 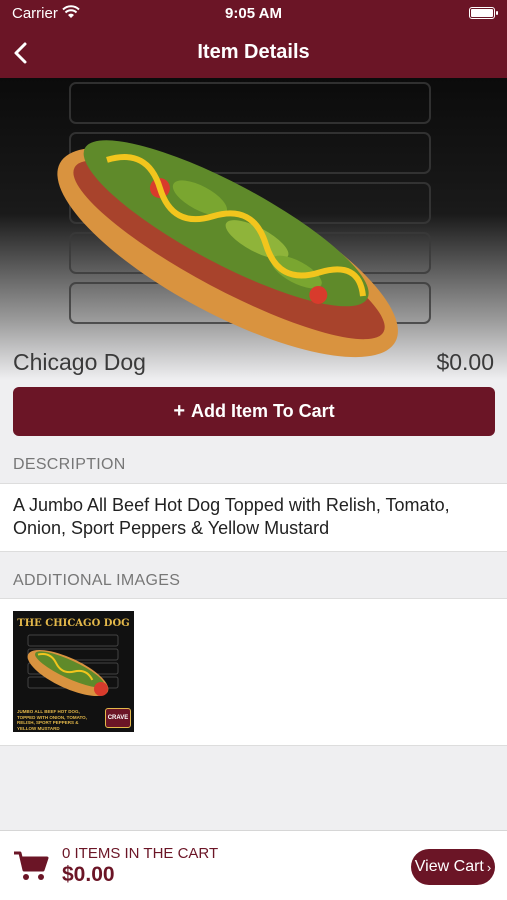 What do you see at coordinates (118, 718) in the screenshot?
I see `crave-logo: CRAVE` at bounding box center [118, 718].